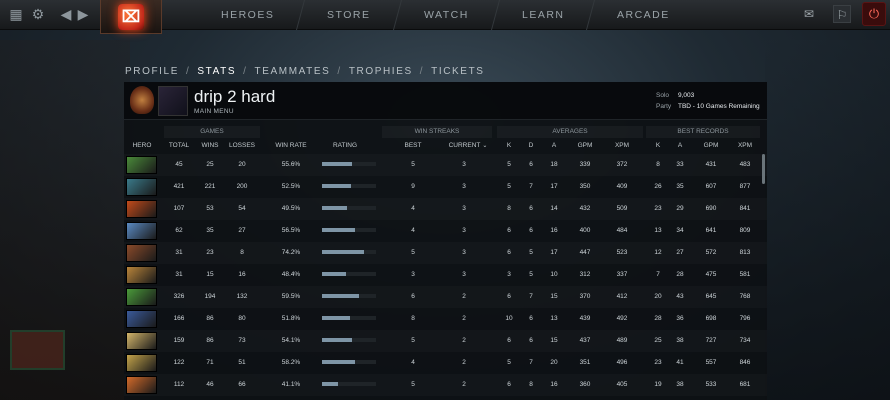 Image resolution: width=890 pixels, height=400 pixels. Describe the element at coordinates (745, 146) in the screenshot. I see `col-best-xpm: XPM` at that location.